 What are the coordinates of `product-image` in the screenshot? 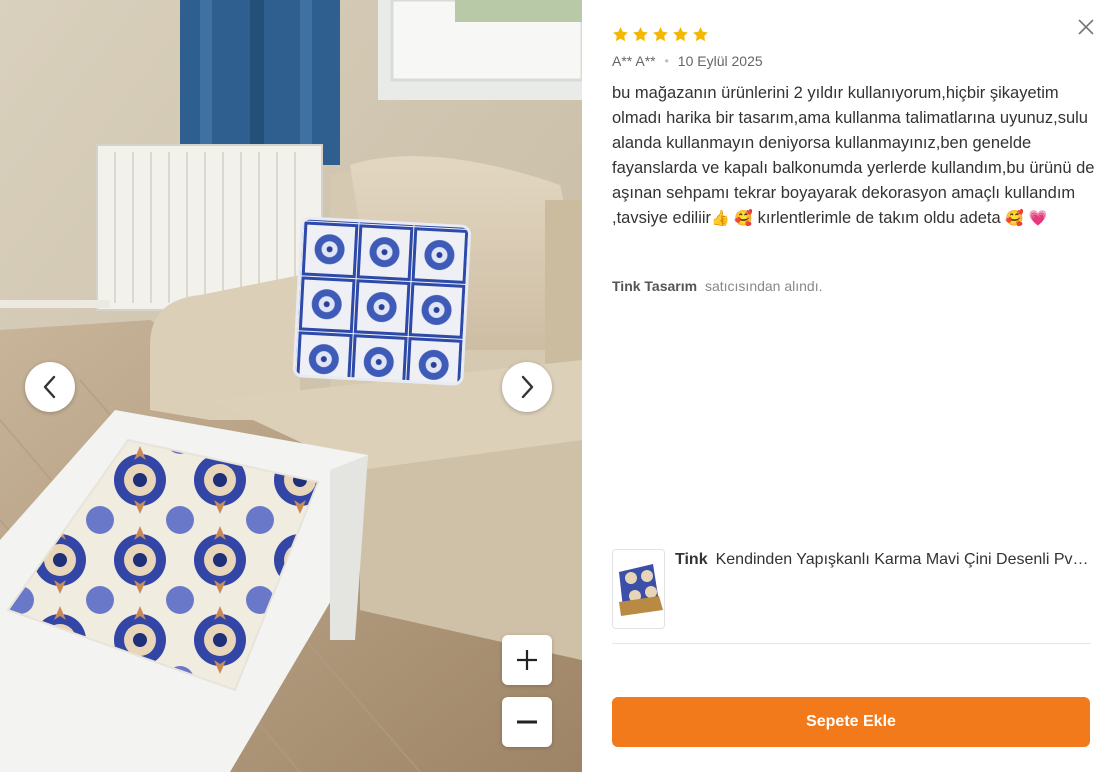 It's located at (638, 589).